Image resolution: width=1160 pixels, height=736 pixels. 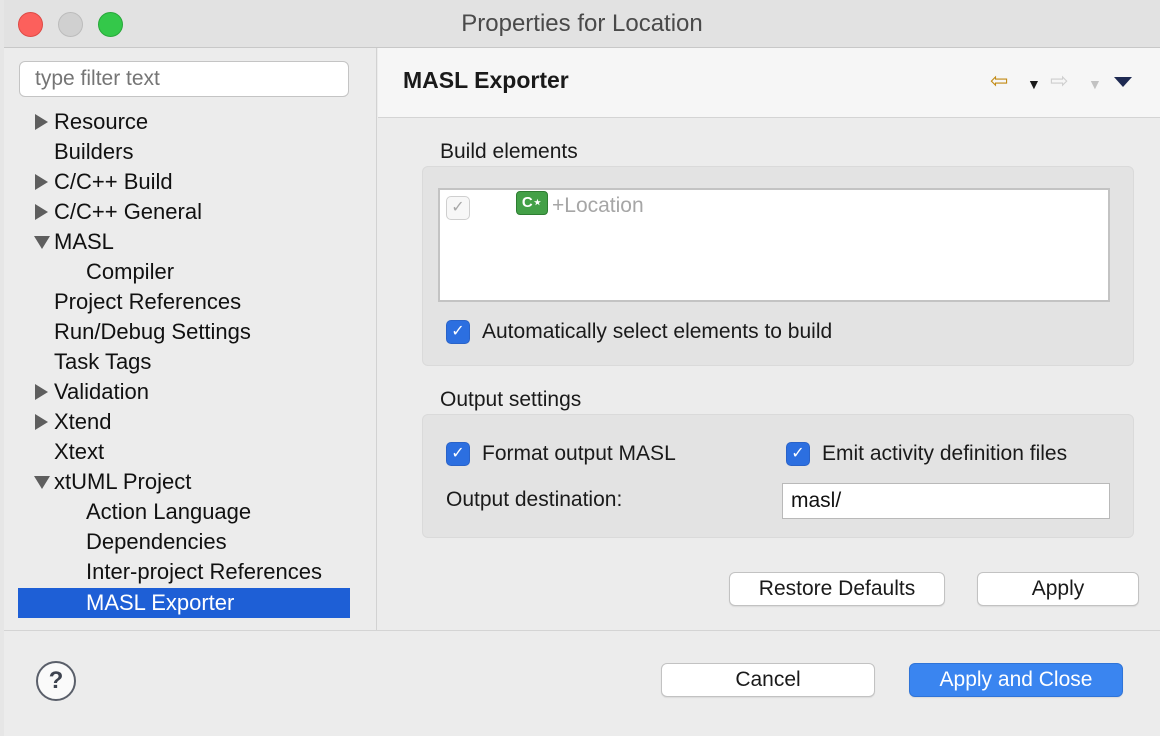 I want to click on format-output-label: Format output MASL, so click(x=579, y=453).